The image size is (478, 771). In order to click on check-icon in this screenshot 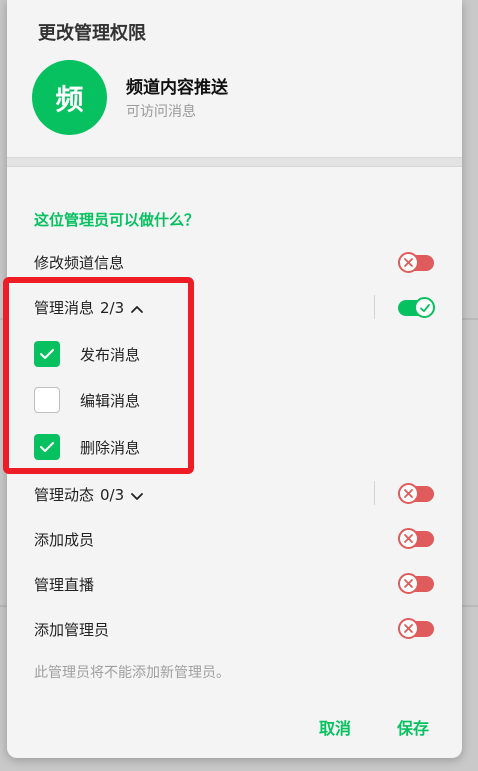, I will do `click(424, 307)`.